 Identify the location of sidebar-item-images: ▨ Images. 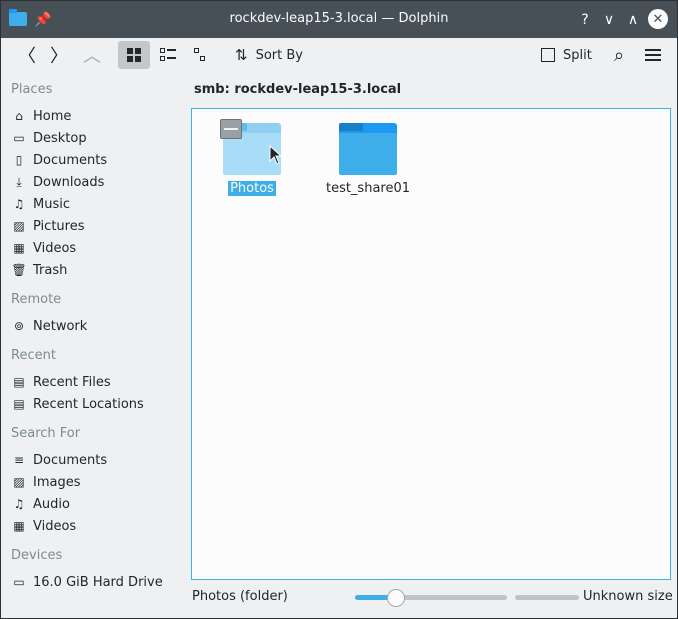
(96, 482).